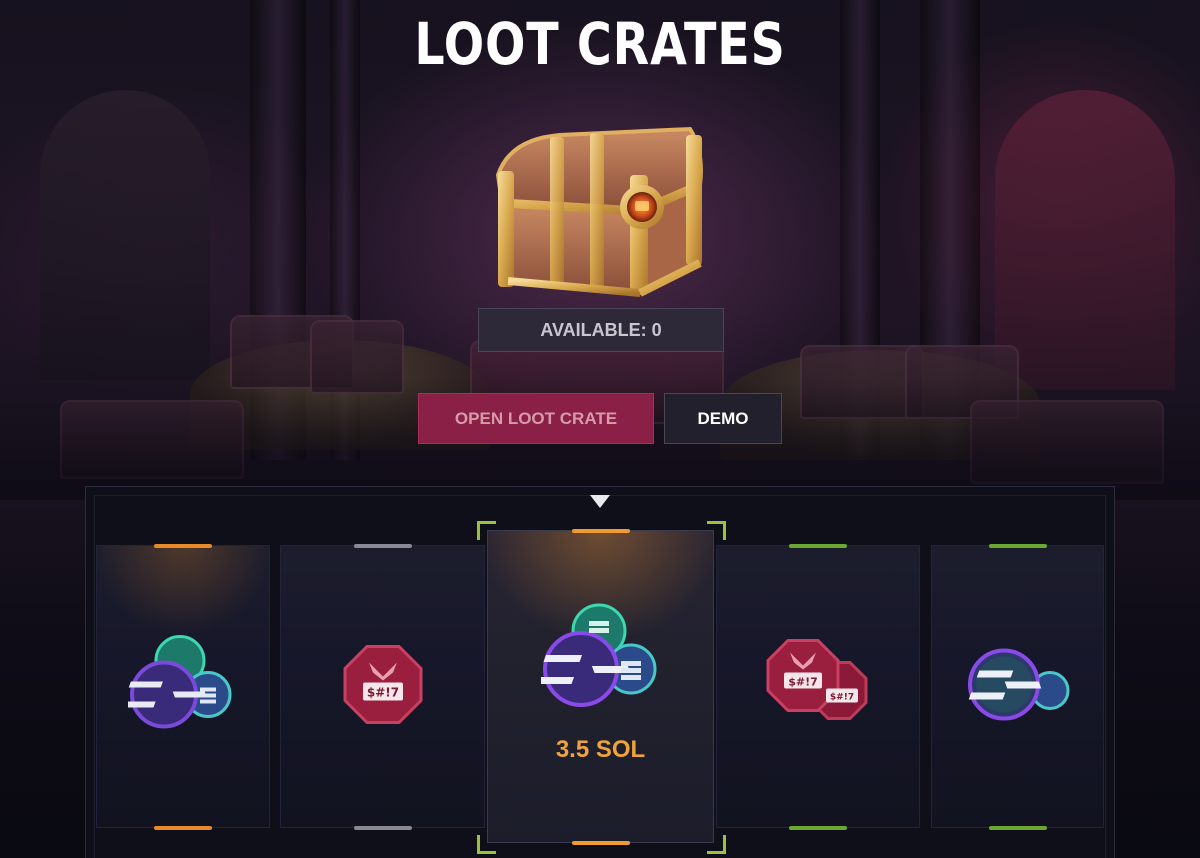 This screenshot has width=1200, height=858. I want to click on open-loot-crate-button: OPEN LOOT CRATE, so click(536, 418).